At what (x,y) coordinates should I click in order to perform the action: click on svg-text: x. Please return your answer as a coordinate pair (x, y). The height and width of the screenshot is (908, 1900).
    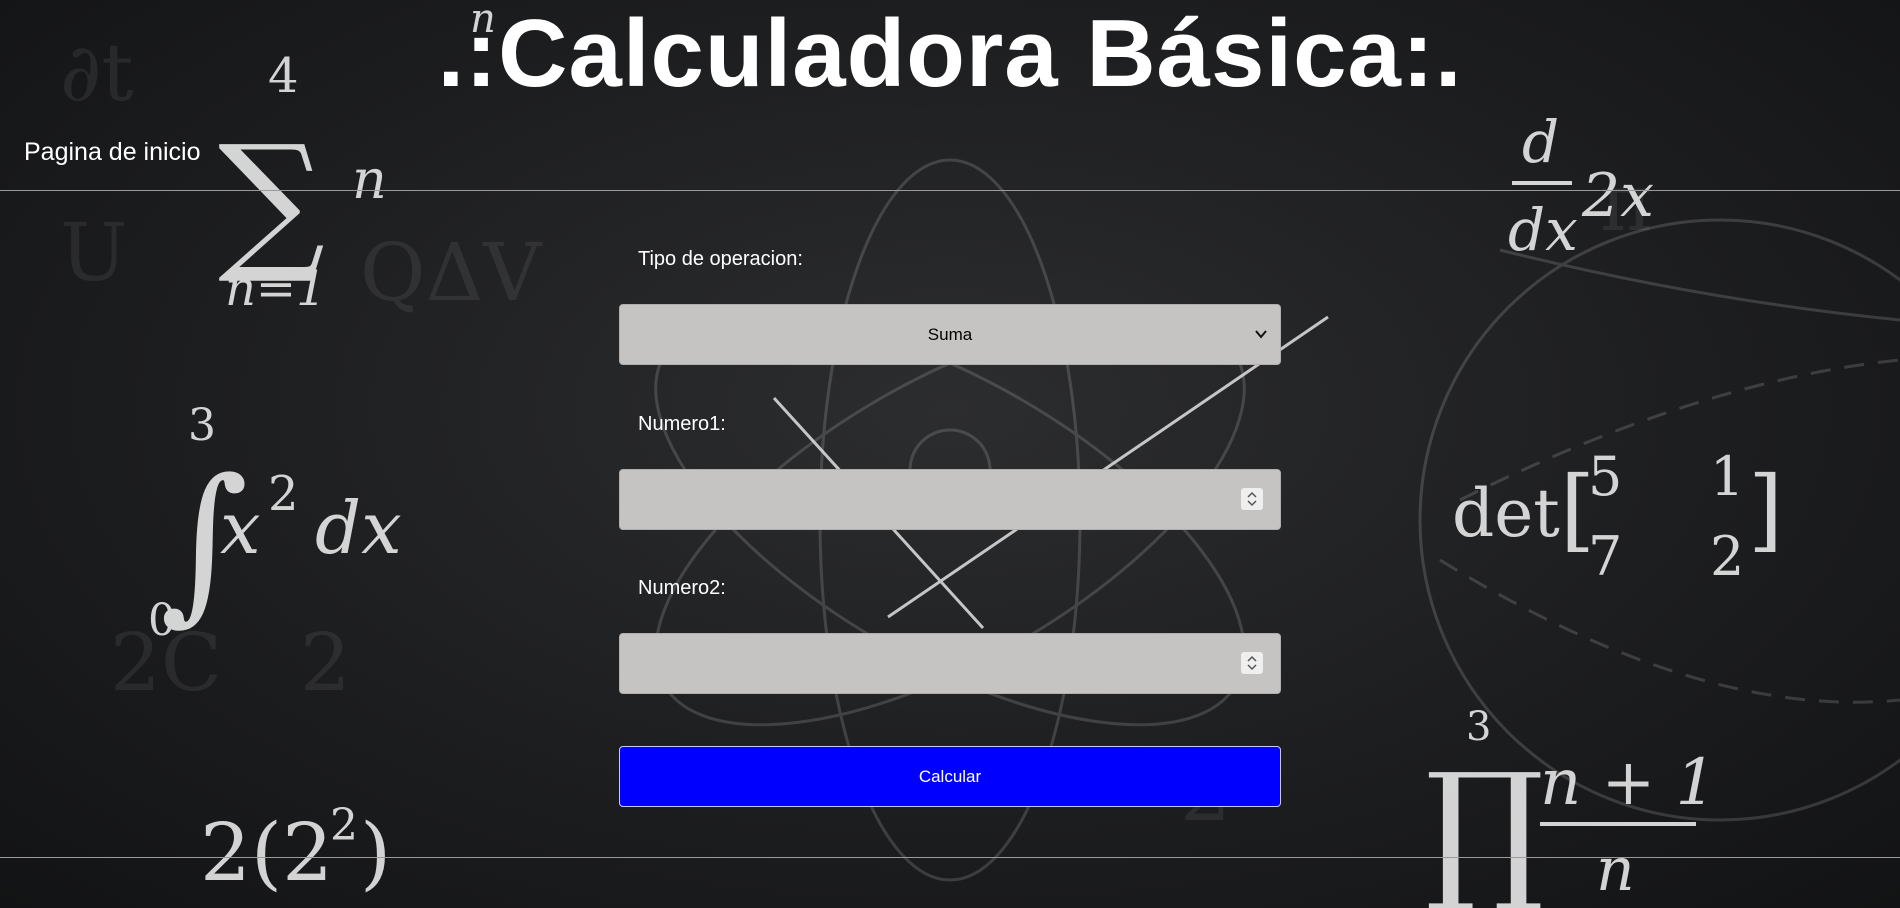
    Looking at the image, I should click on (240, 528).